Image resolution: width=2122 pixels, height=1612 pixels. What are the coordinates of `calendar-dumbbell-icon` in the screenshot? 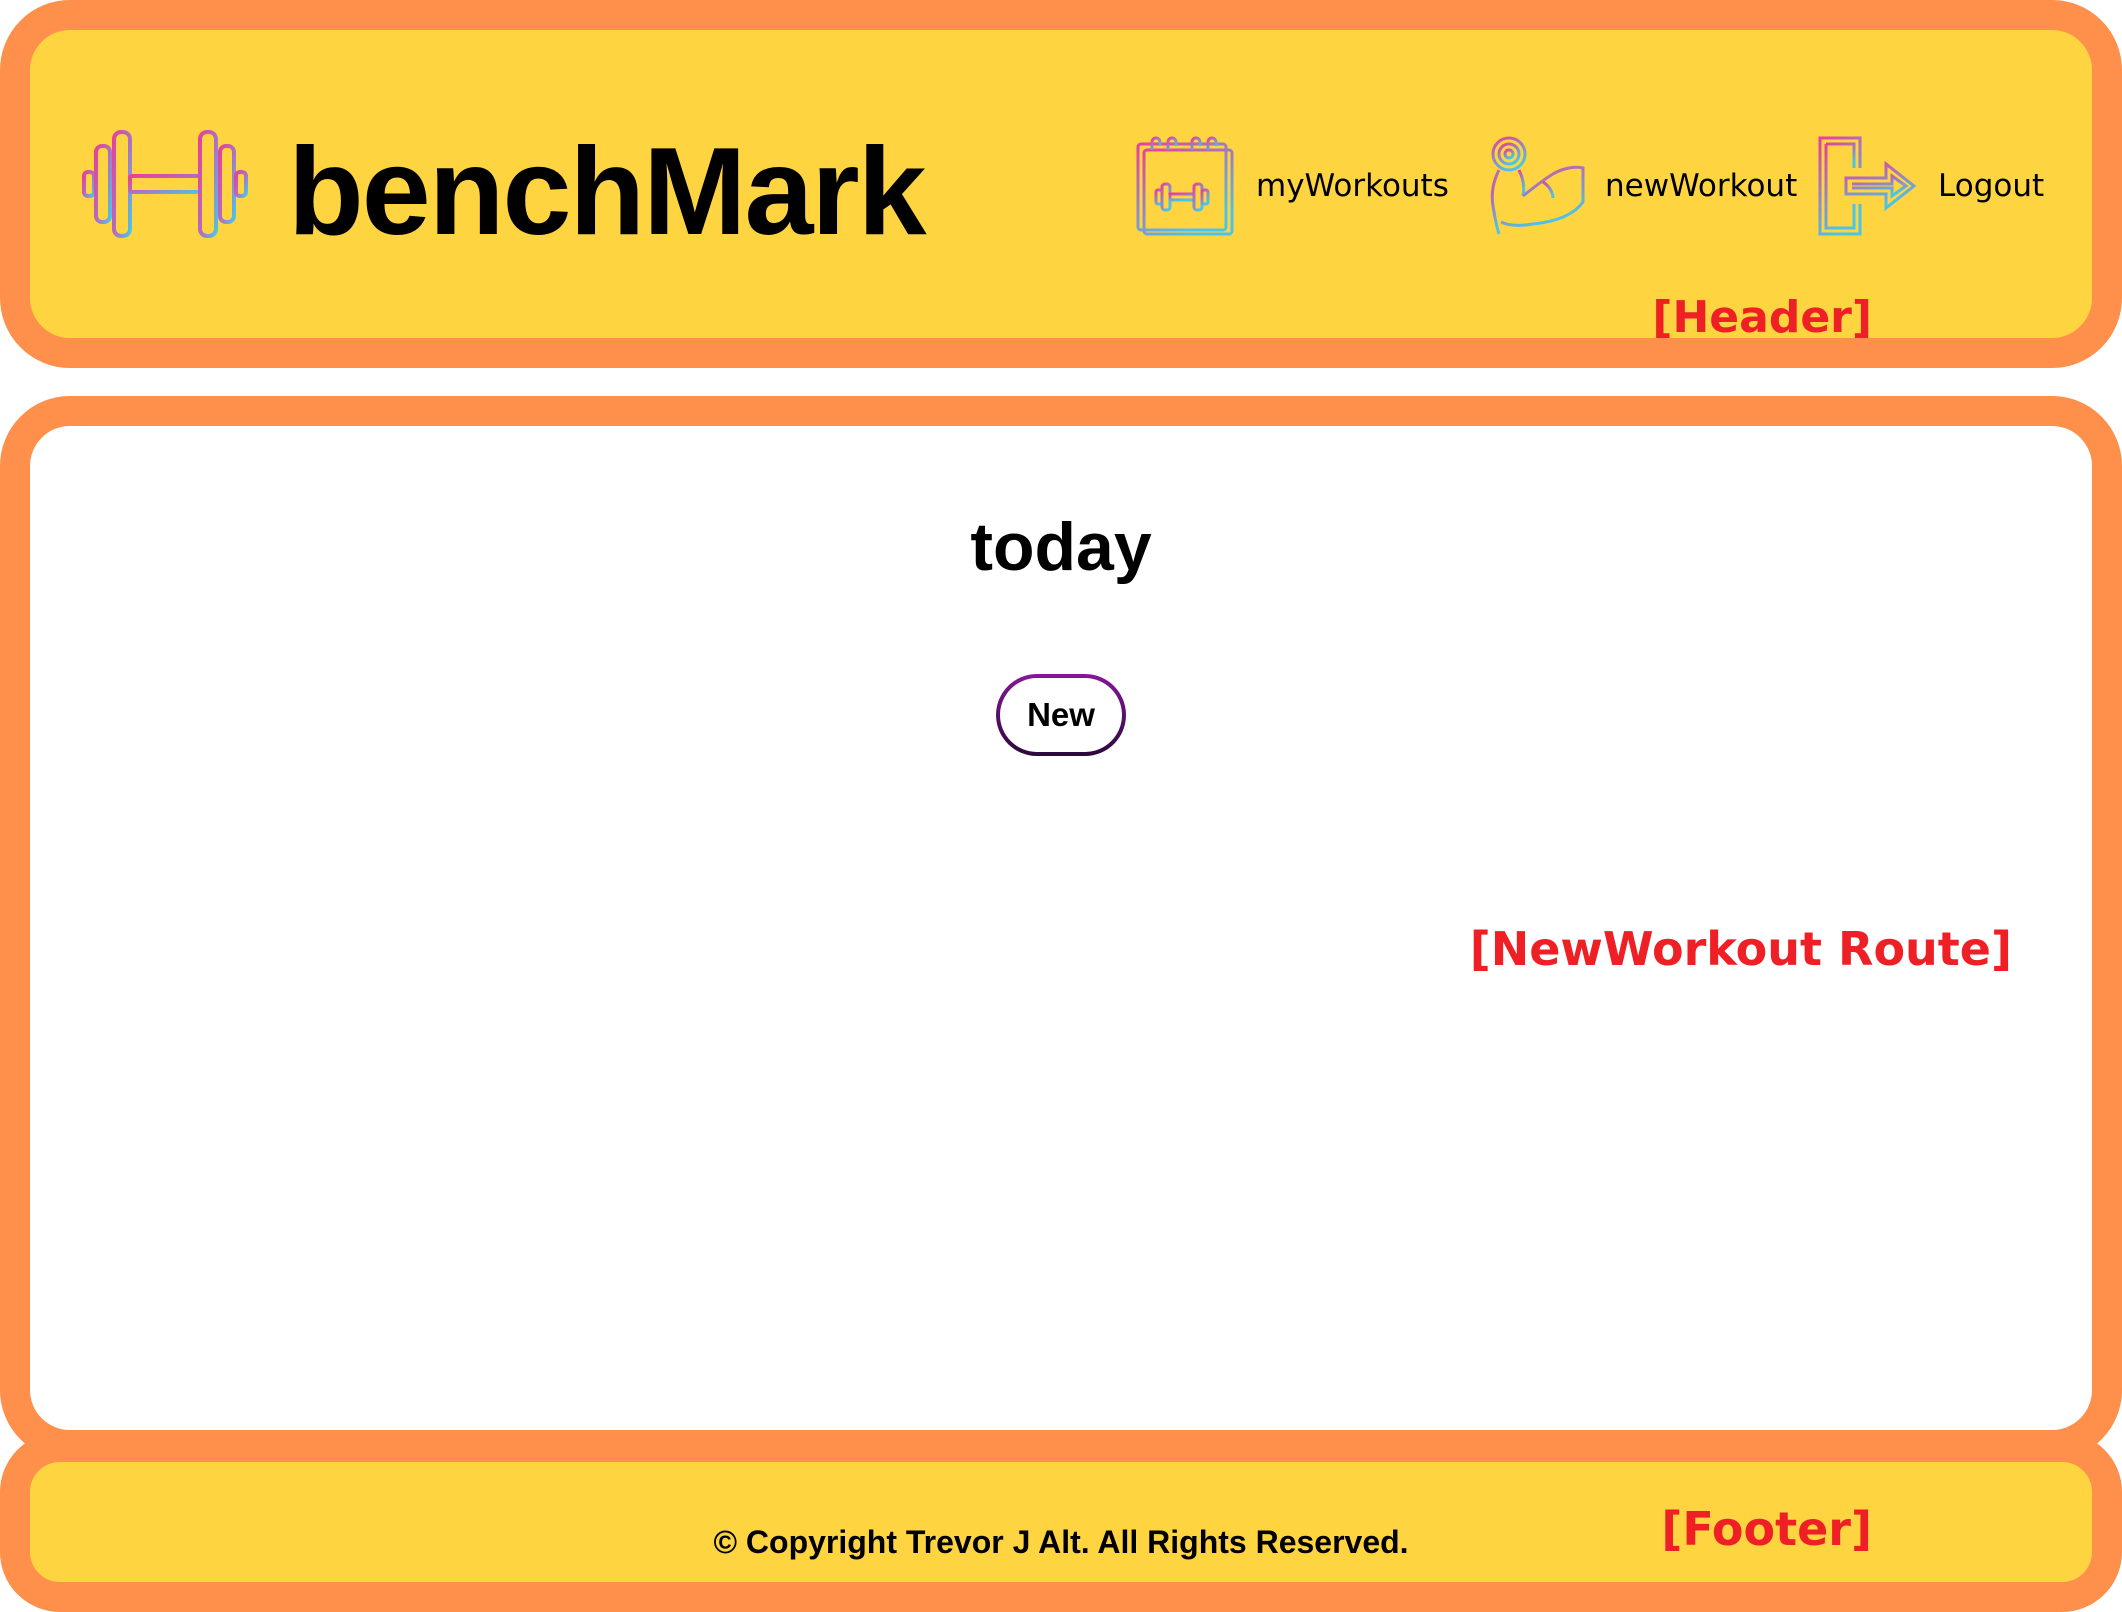 It's located at (1185, 186).